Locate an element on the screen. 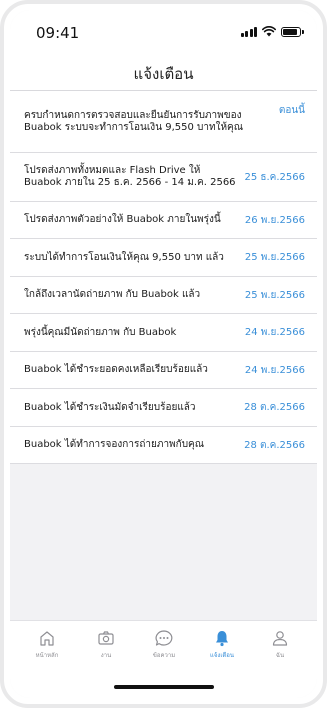 The height and width of the screenshot is (708, 327). person-icon is located at coordinates (280, 638).